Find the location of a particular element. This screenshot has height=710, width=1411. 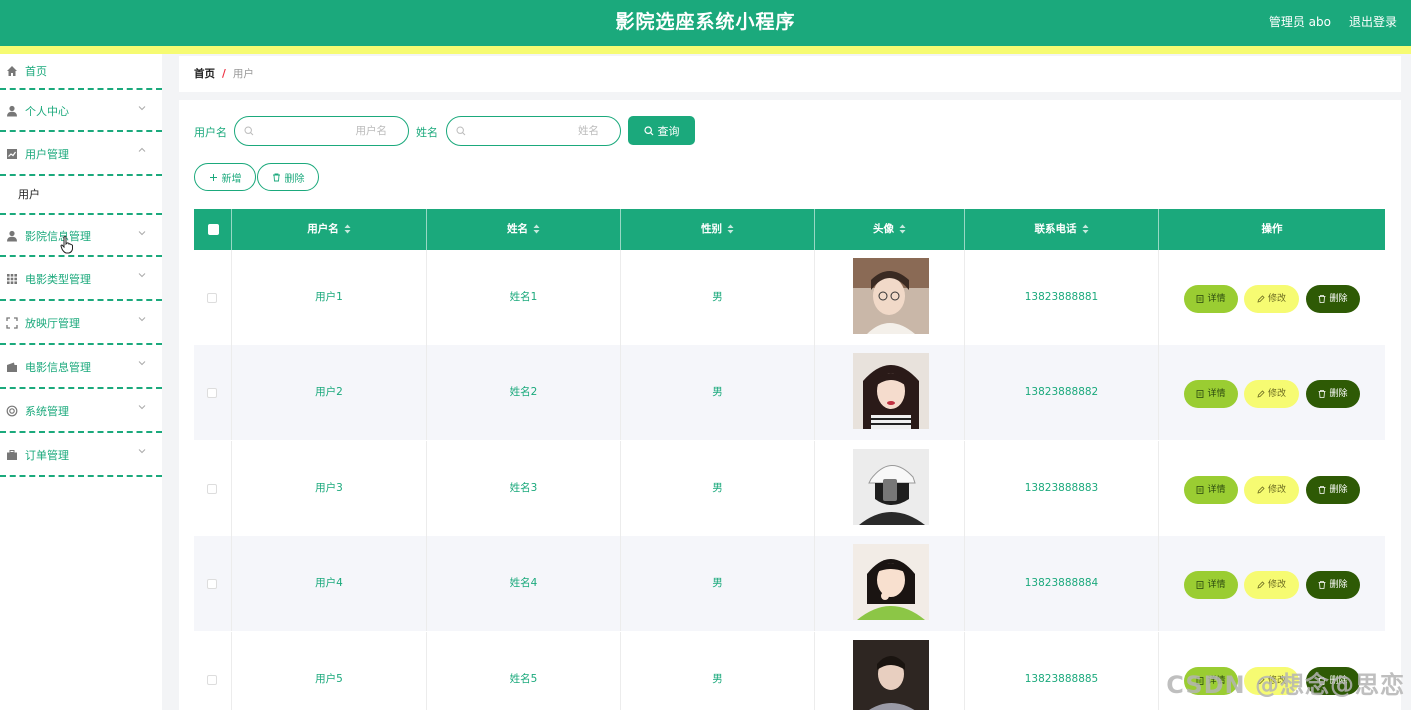

sidebar-item-label: 首页 is located at coordinates (36, 71).